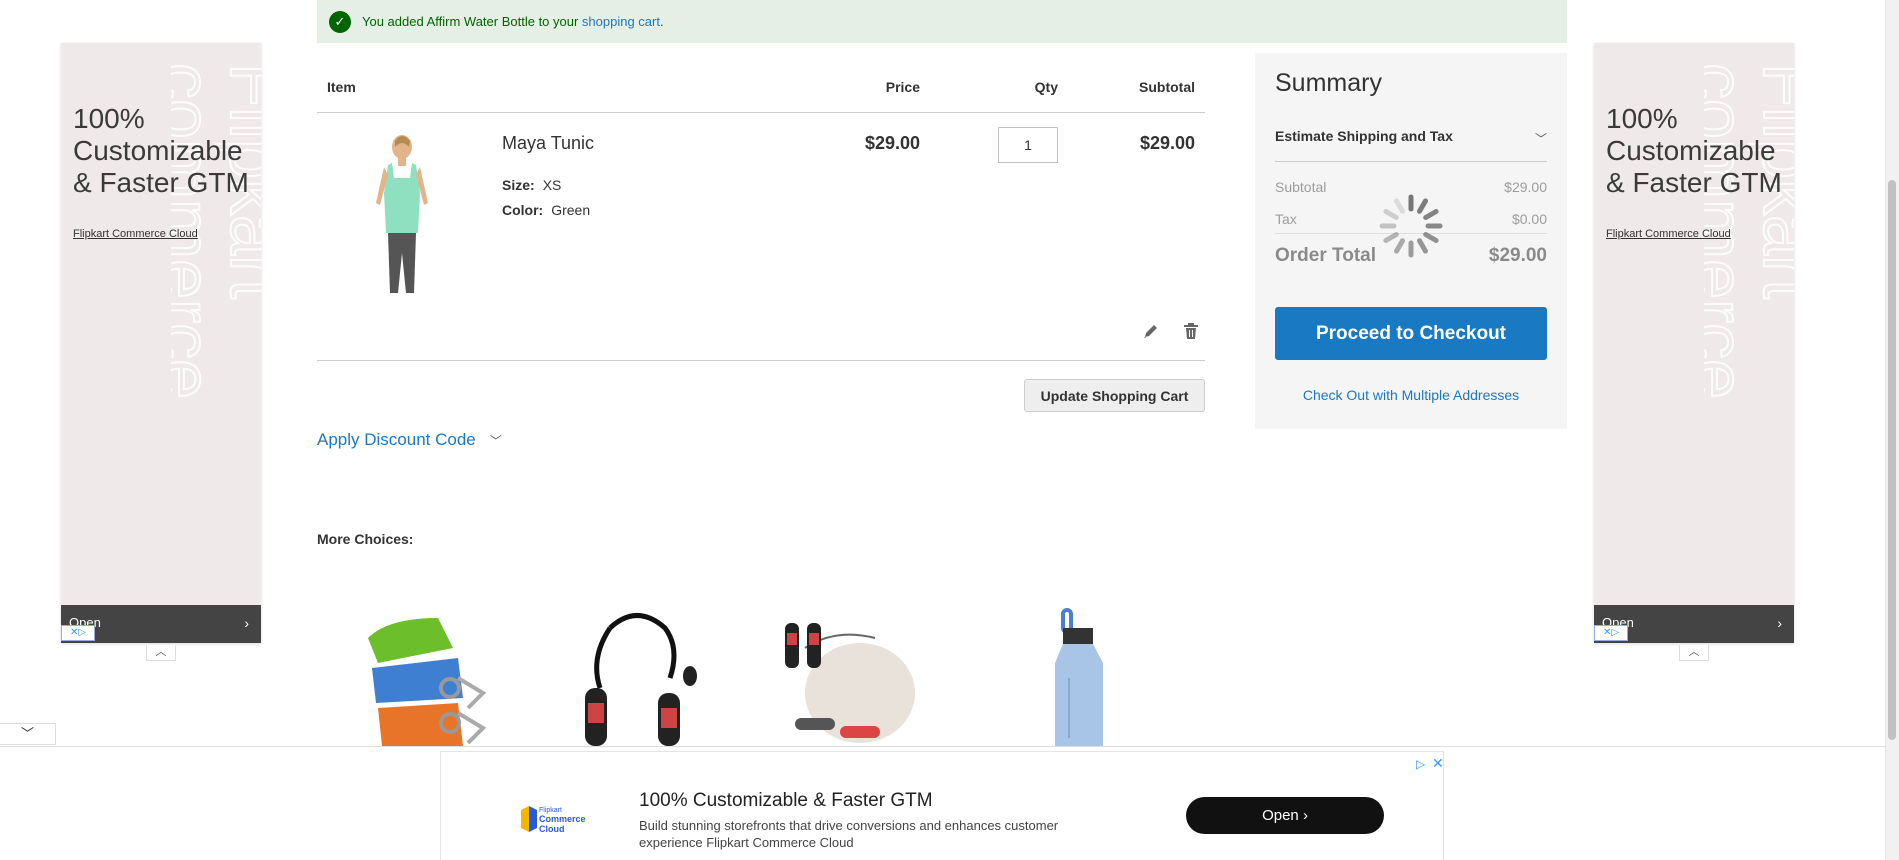  I want to click on option-size-label: Size:, so click(518, 185).